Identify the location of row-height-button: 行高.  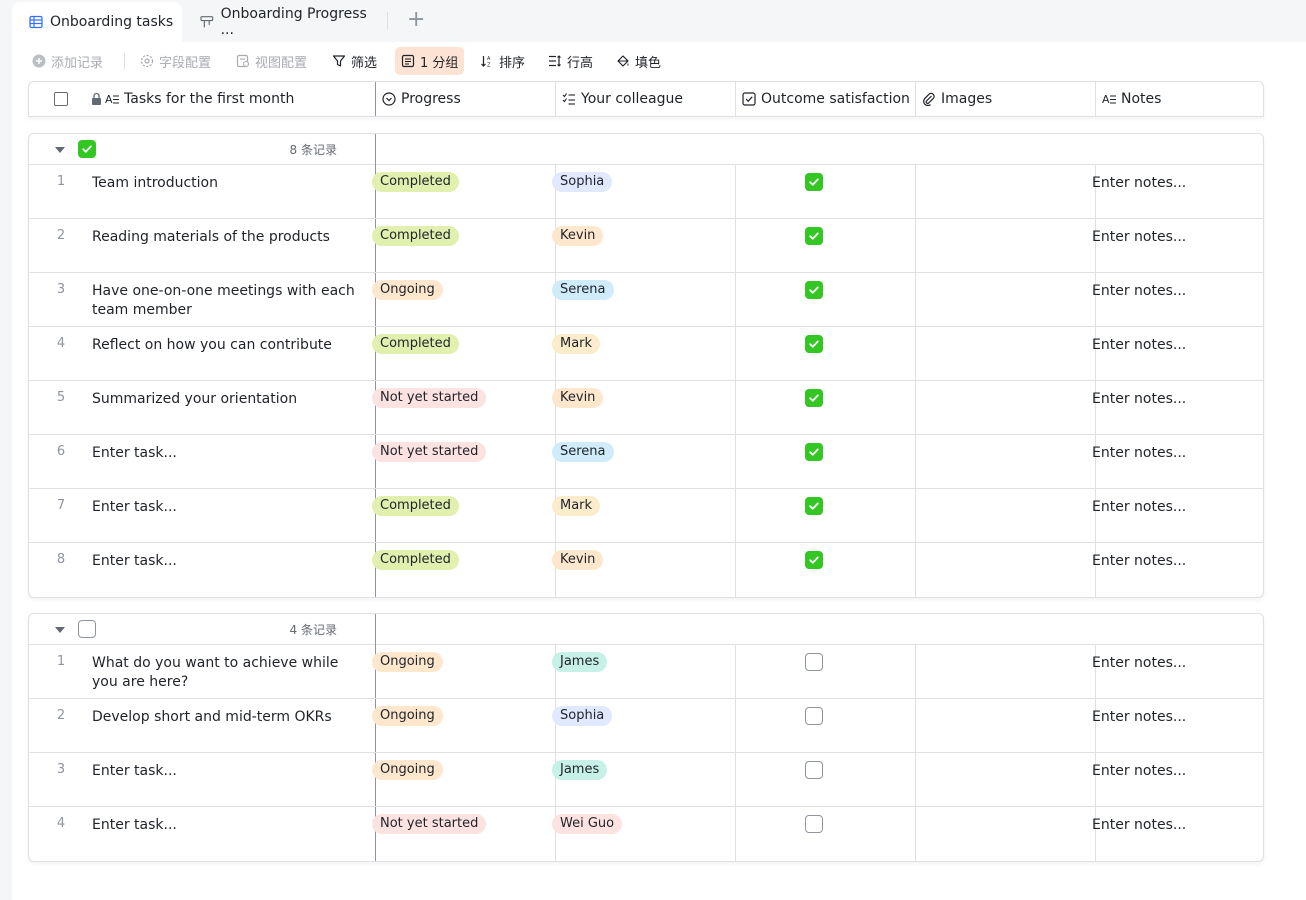
(570, 61).